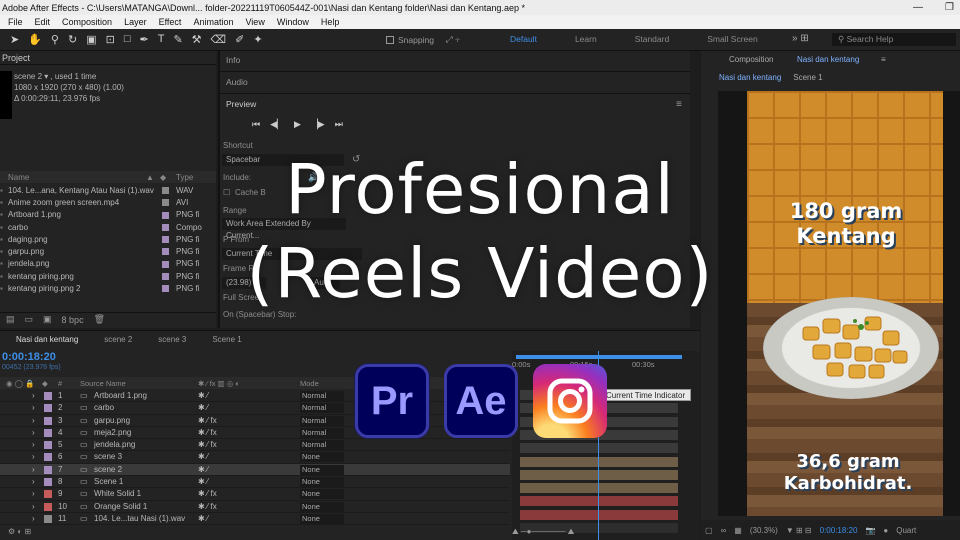  I want to click on quality-dropdown: Quart, so click(906, 530).